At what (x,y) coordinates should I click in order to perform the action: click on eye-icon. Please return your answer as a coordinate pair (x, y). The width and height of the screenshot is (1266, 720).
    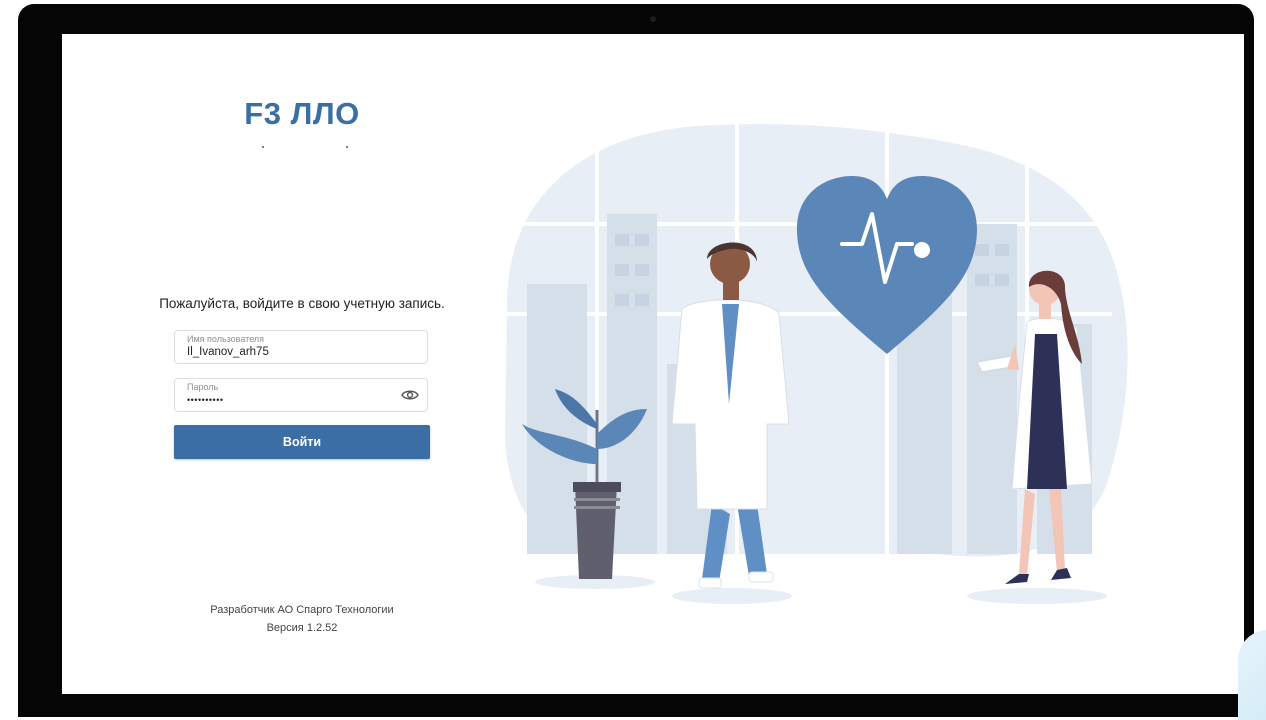
    Looking at the image, I should click on (410, 395).